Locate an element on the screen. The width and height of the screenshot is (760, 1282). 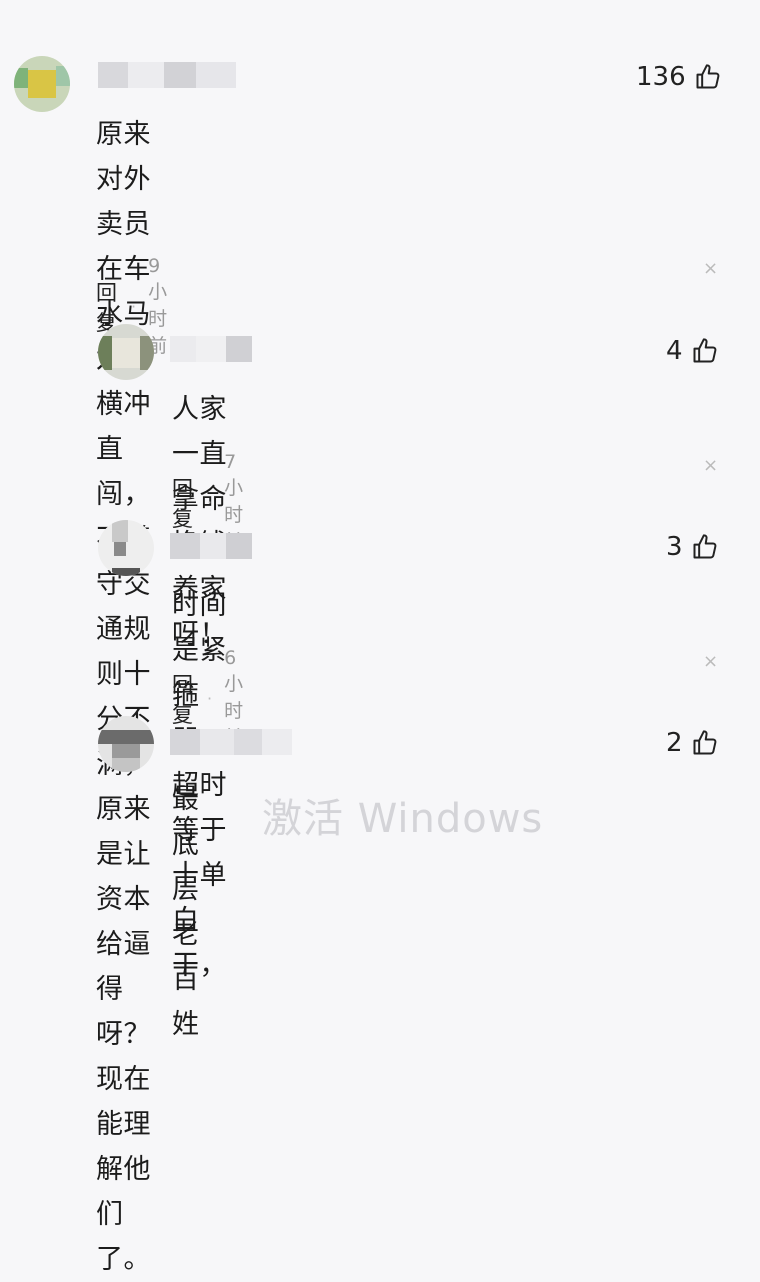
like-count-value: 2 is located at coordinates (674, 743).